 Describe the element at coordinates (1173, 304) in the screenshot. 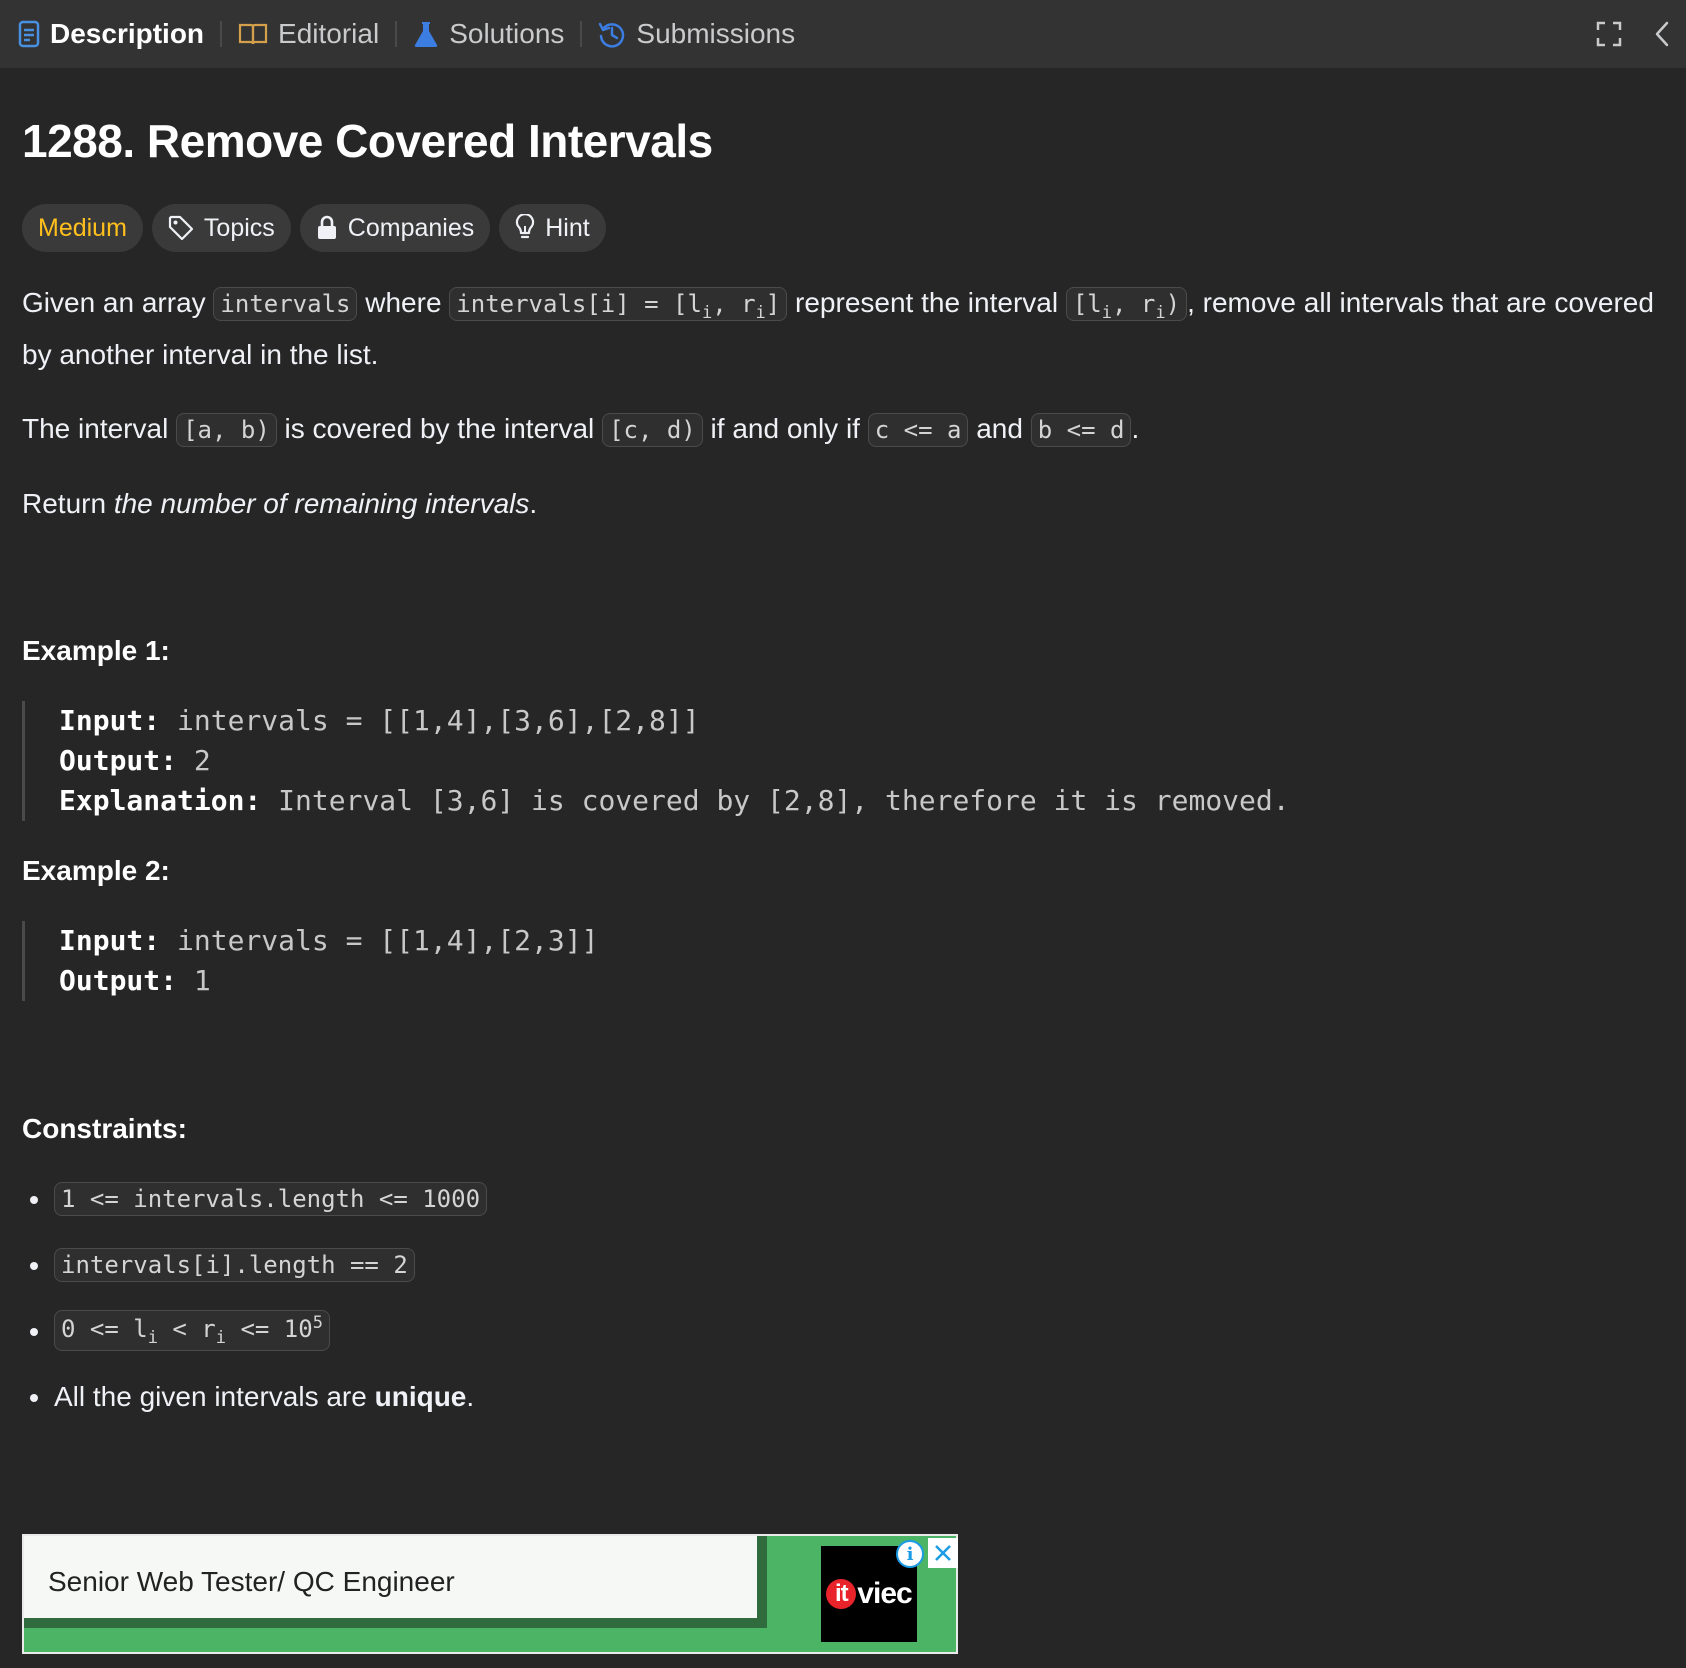

I see `code-text: )` at that location.